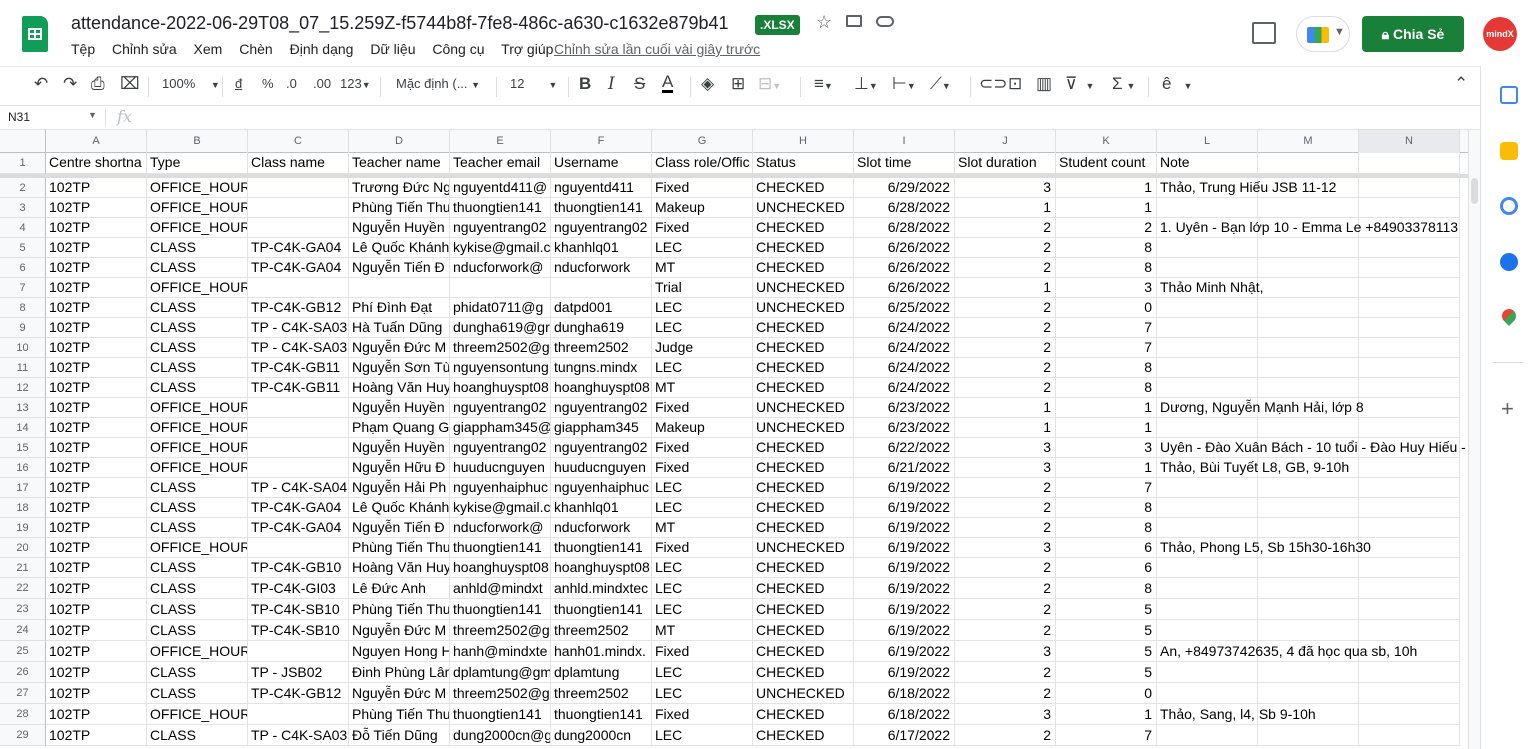  I want to click on row-number: 24, so click(23, 630).